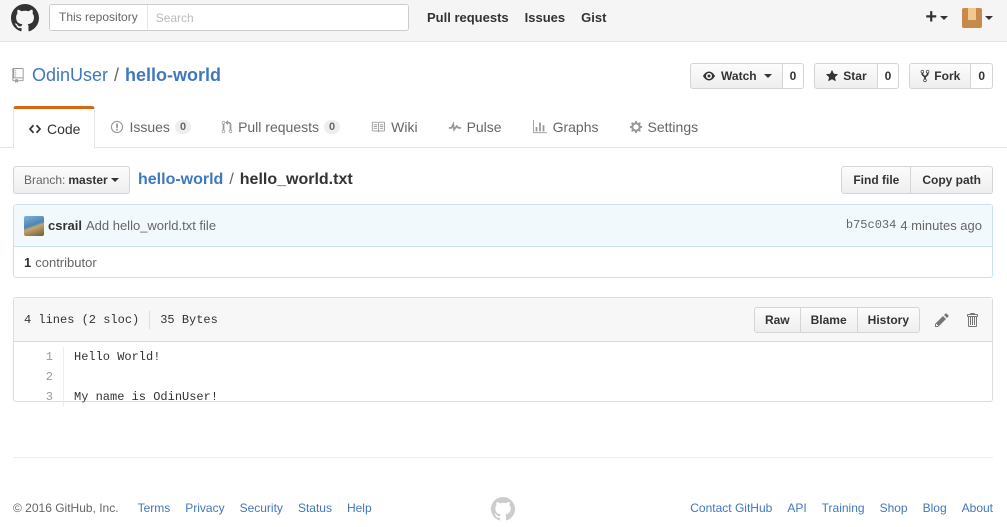  What do you see at coordinates (876, 180) in the screenshot?
I see `find-file-button: Find file` at bounding box center [876, 180].